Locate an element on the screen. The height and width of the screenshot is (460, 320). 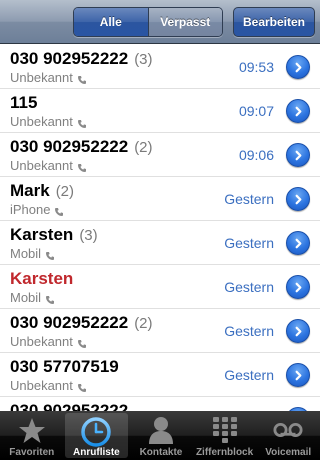
clock-icon is located at coordinates (96, 432).